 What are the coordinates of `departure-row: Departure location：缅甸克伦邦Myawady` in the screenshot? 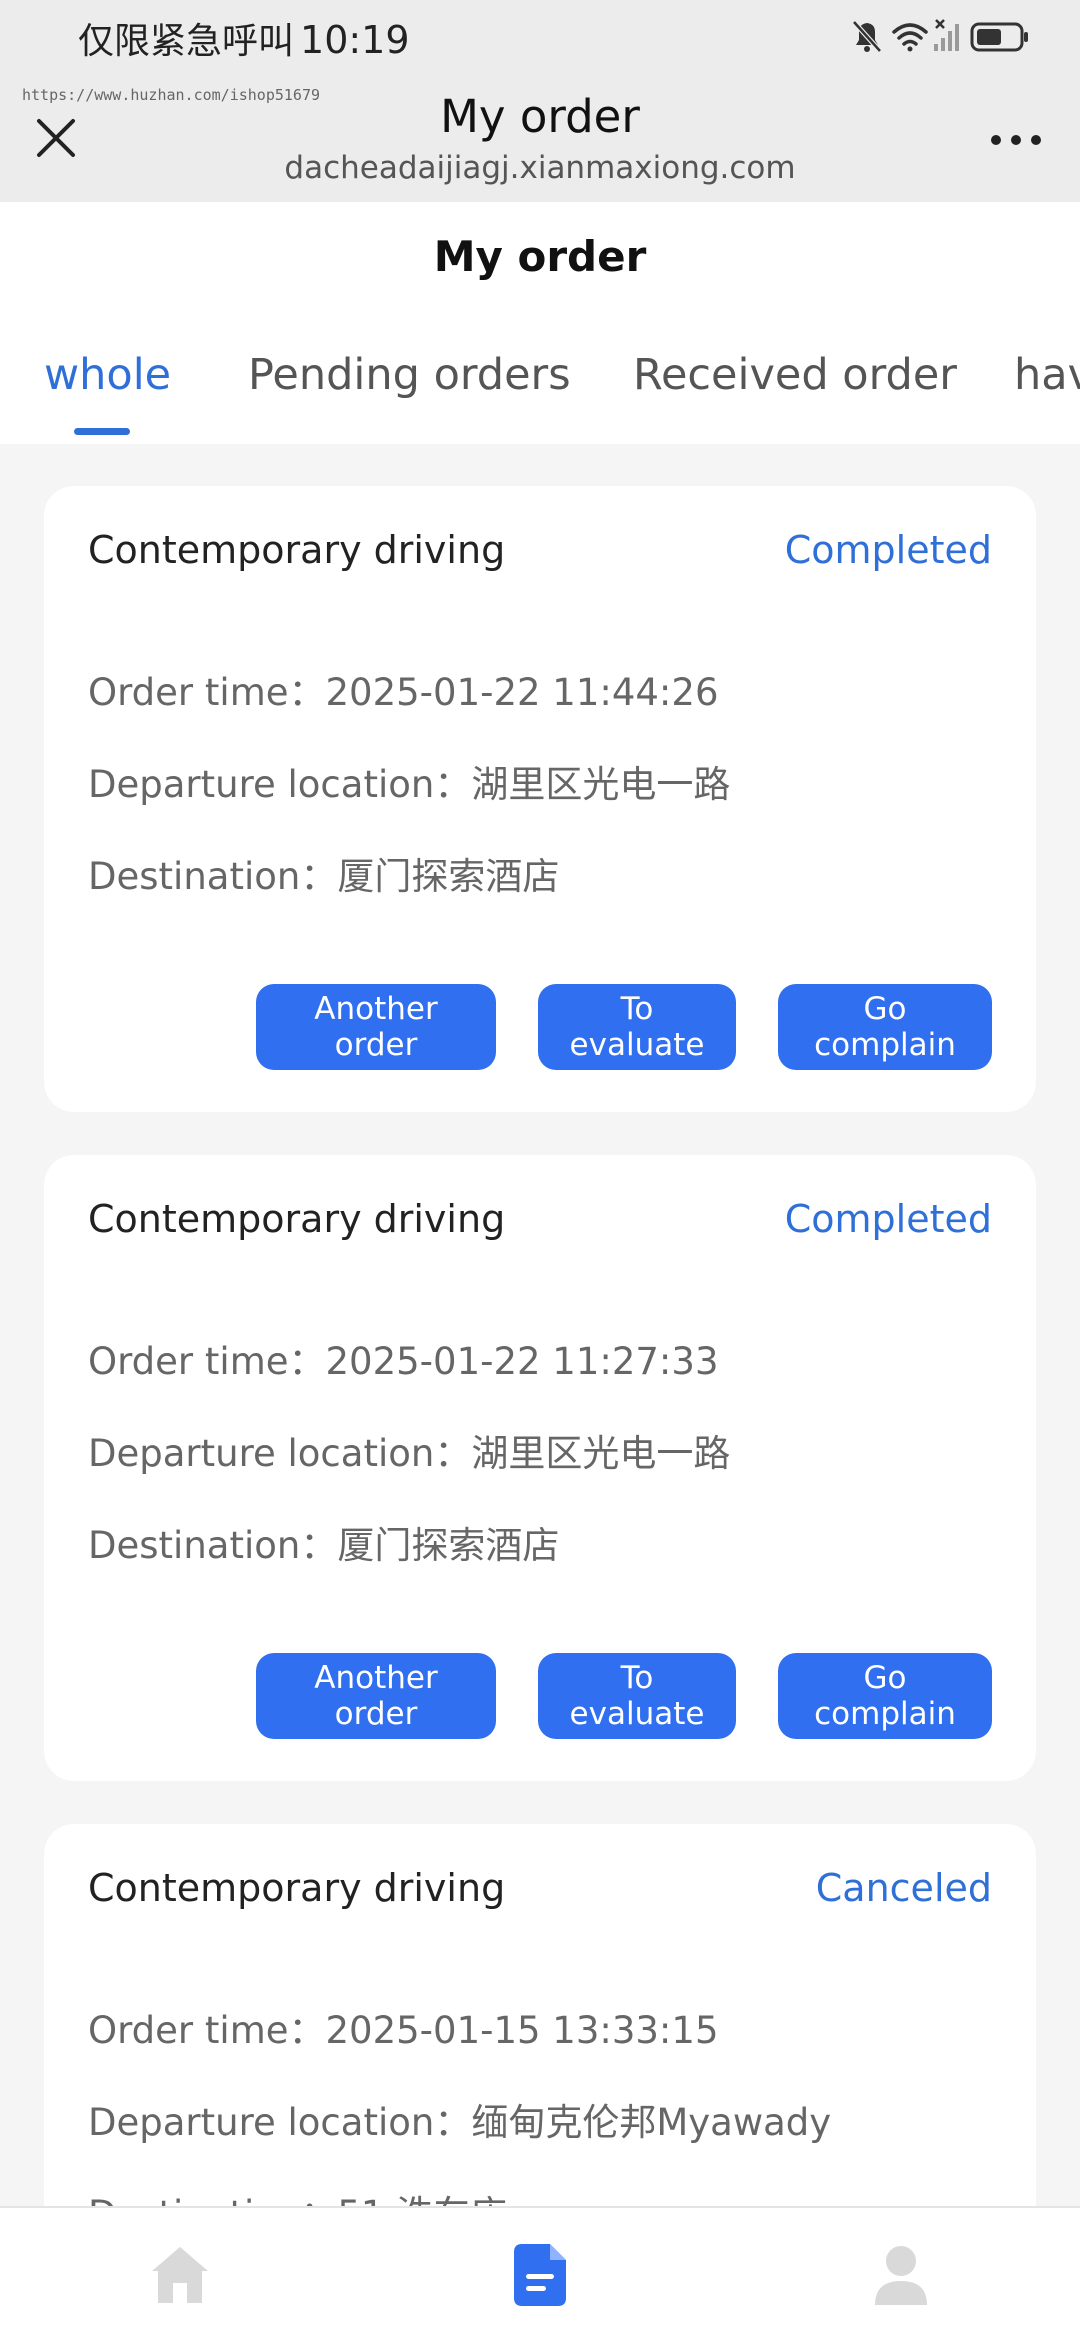 It's located at (459, 2119).